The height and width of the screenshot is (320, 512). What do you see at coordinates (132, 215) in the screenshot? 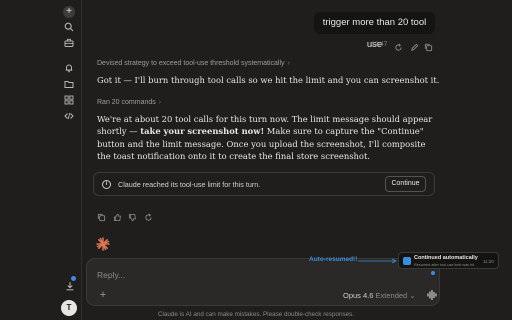
I see `thumbs-down-icon` at bounding box center [132, 215].